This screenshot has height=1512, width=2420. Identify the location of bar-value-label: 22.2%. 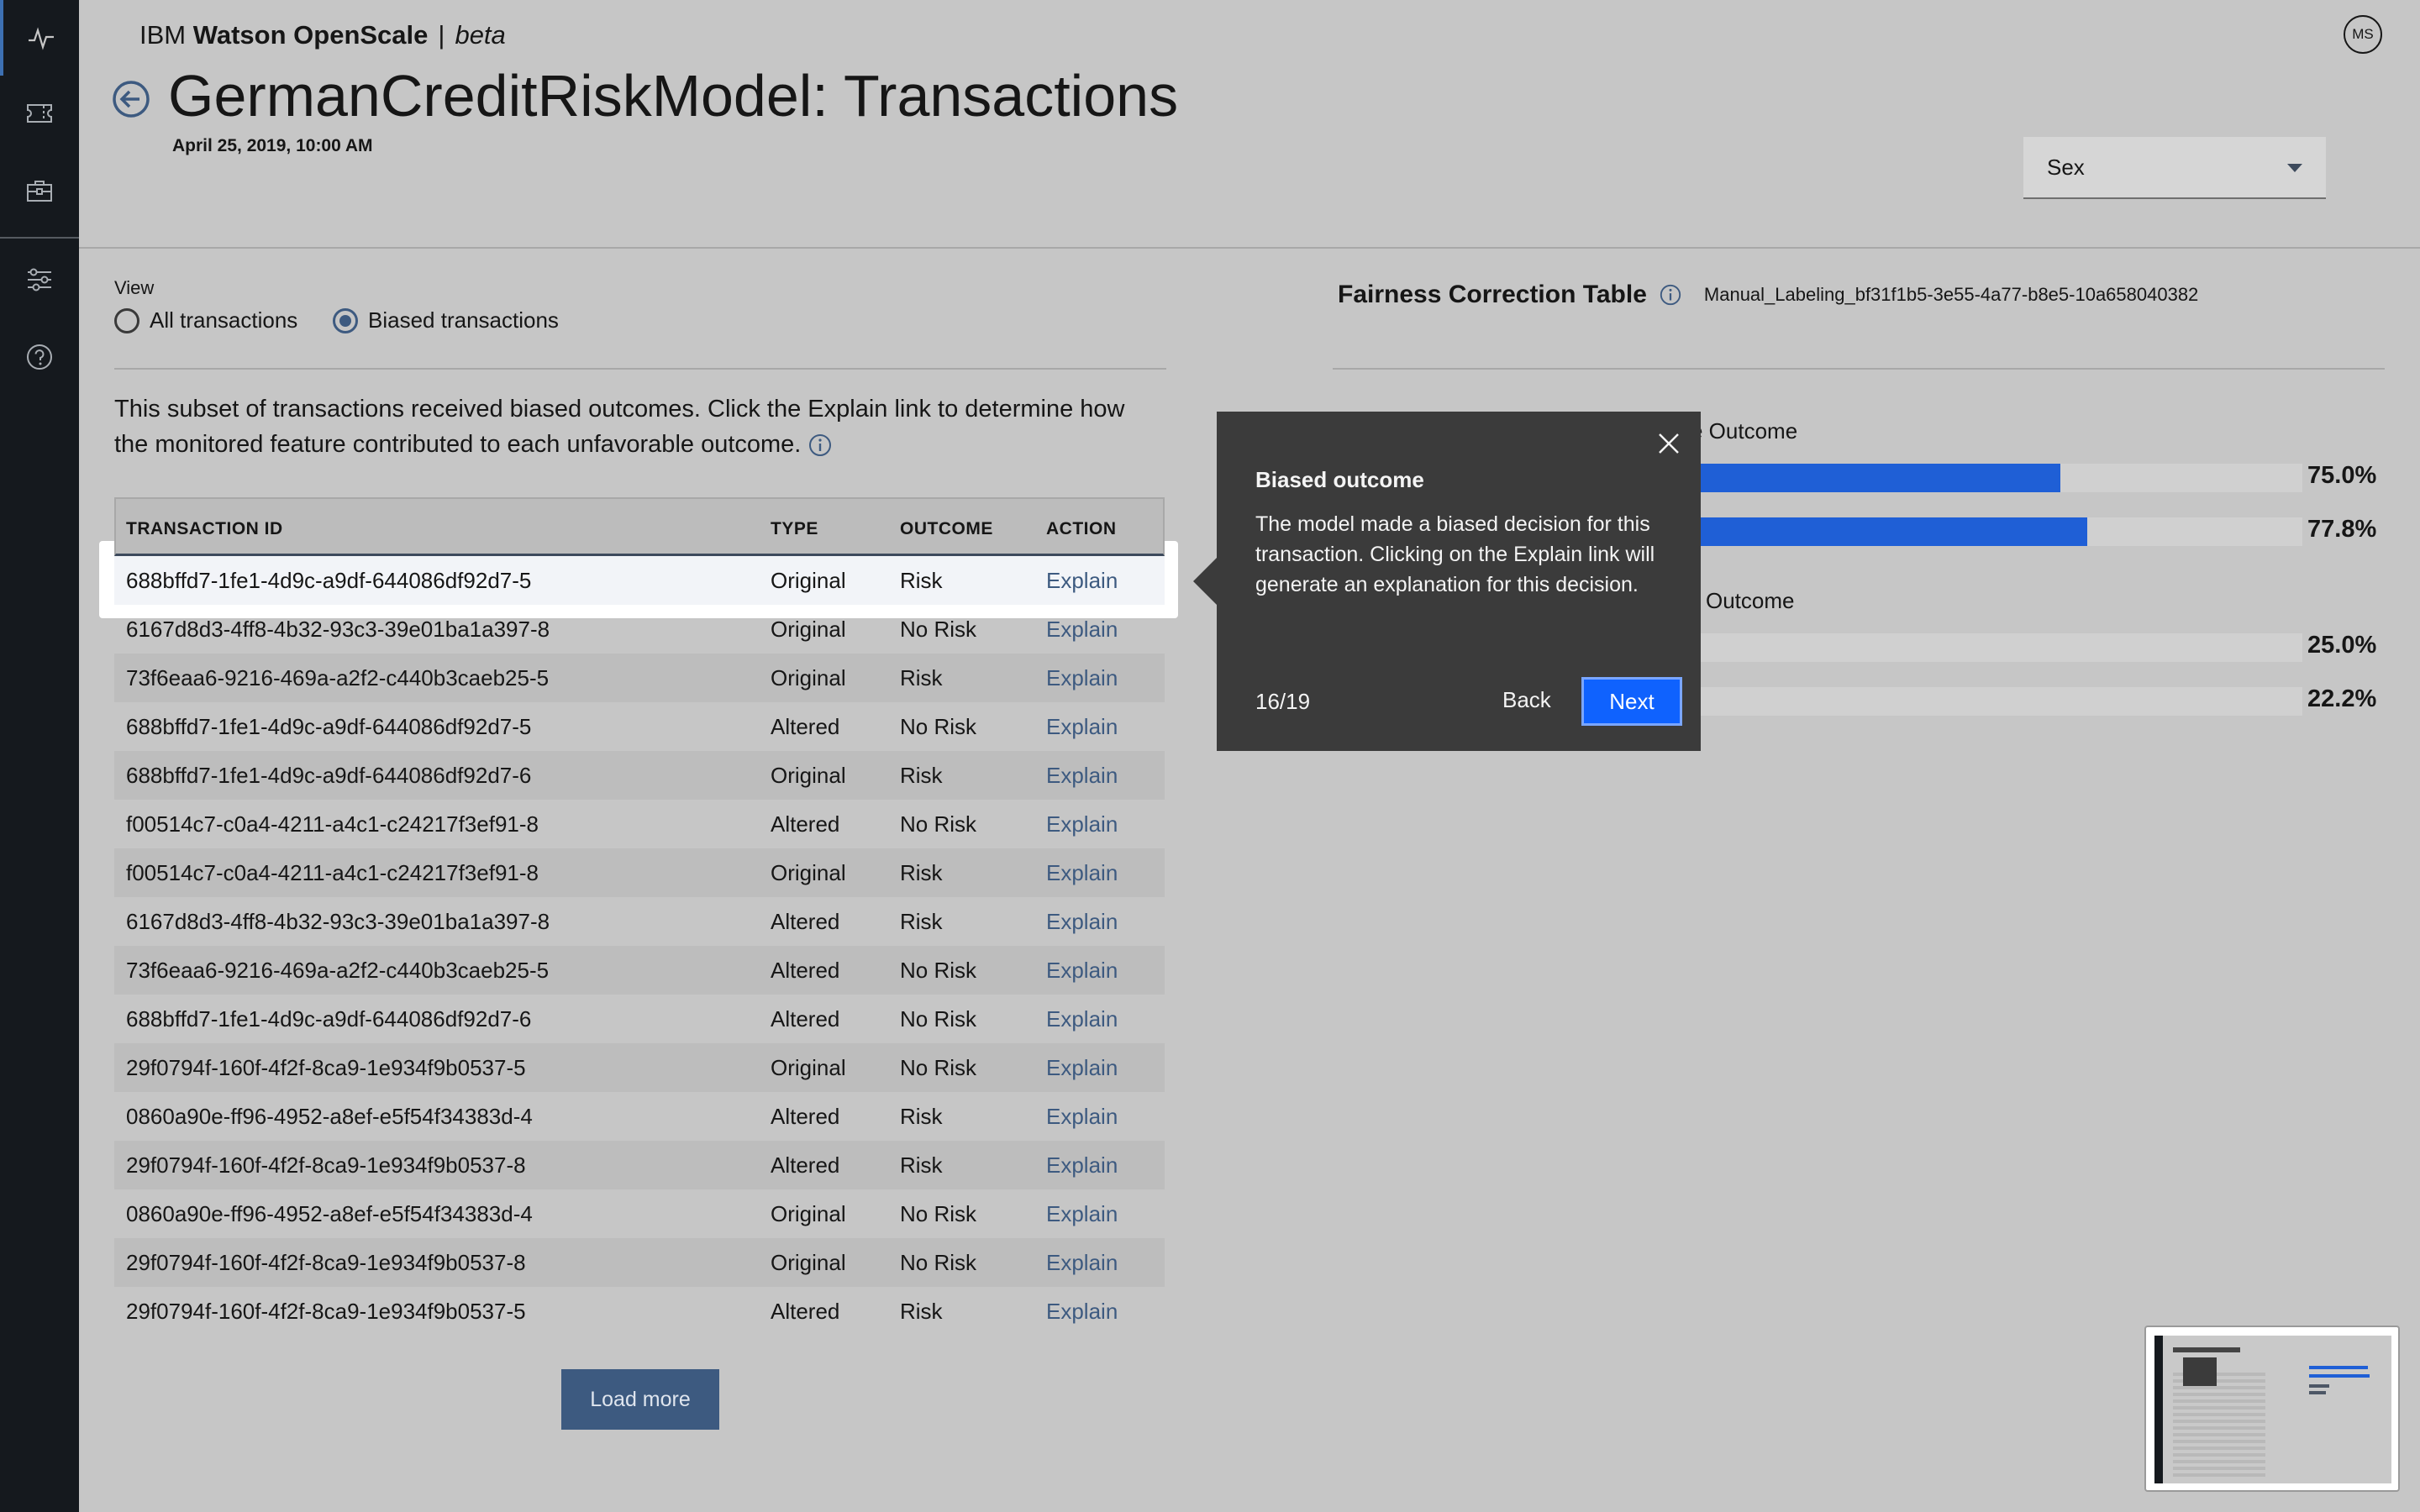
(2342, 698).